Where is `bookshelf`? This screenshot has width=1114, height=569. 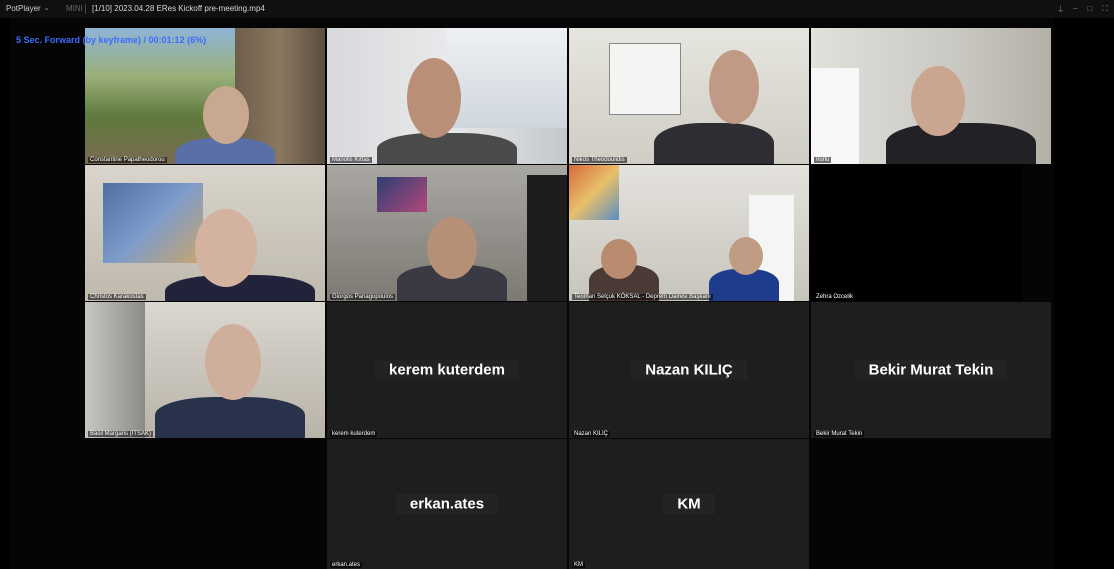
bookshelf is located at coordinates (115, 370).